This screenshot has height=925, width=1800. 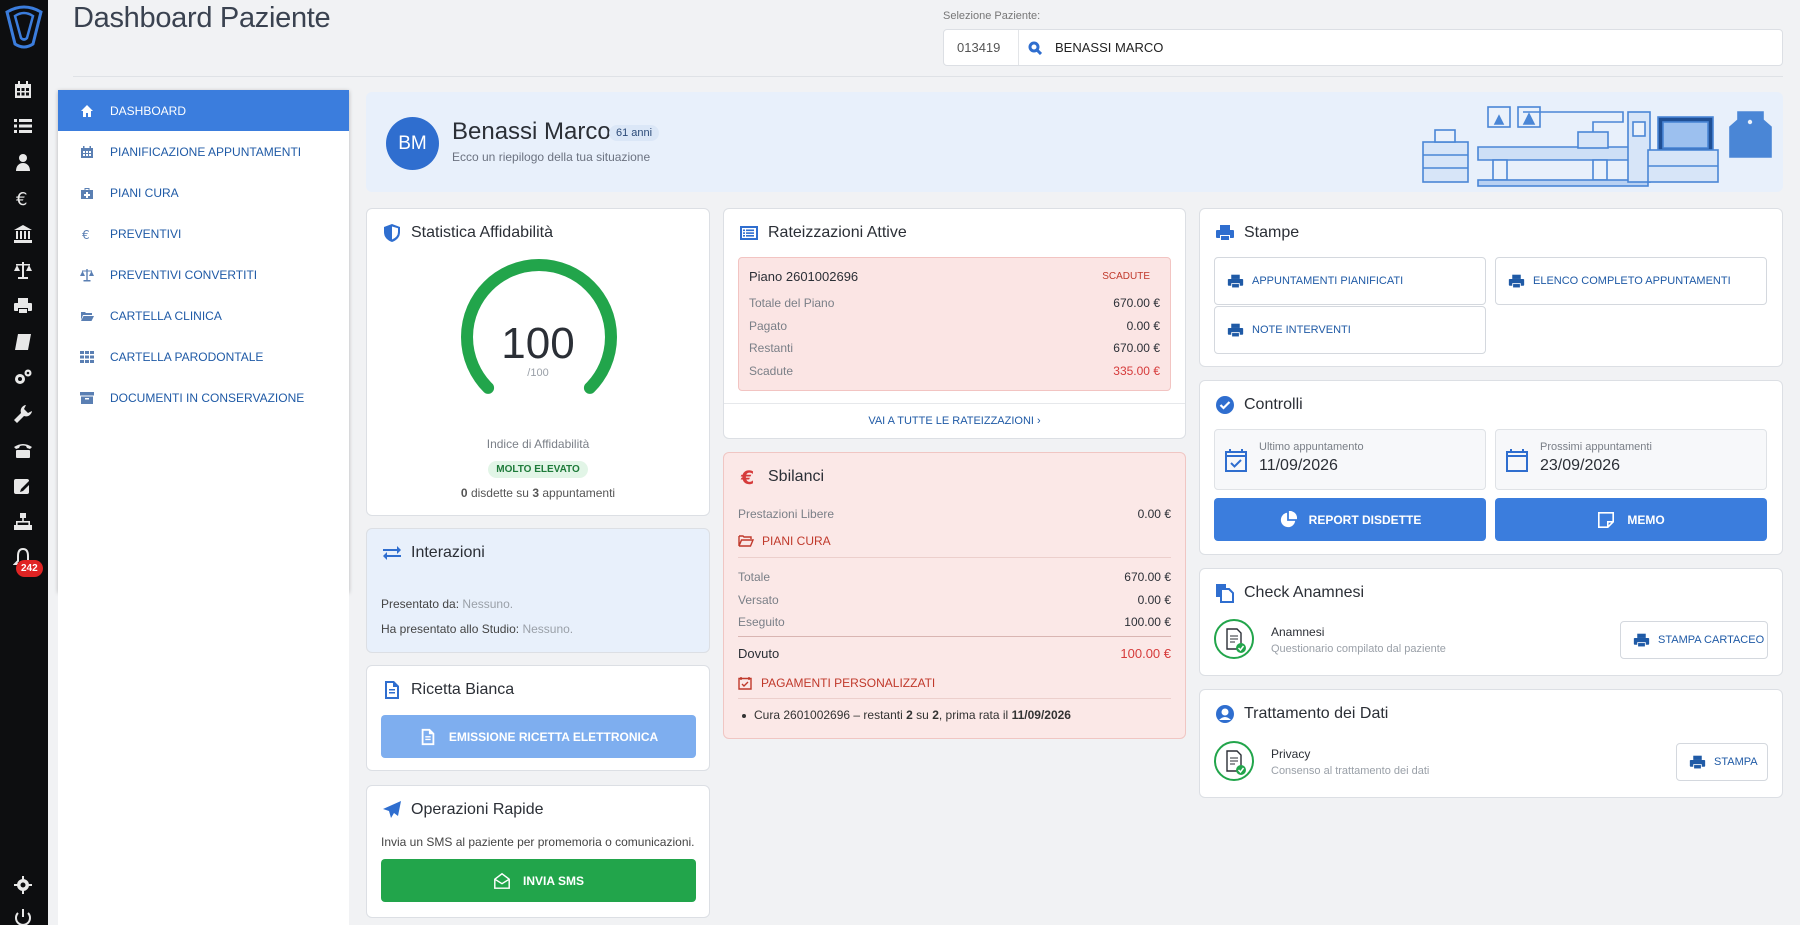 I want to click on header-divider, so click(x=928, y=76).